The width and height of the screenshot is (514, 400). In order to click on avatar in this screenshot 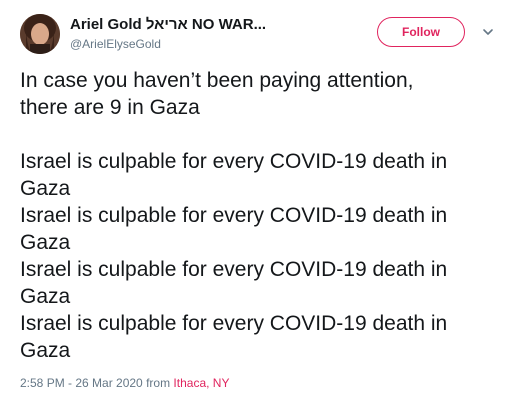, I will do `click(40, 34)`.